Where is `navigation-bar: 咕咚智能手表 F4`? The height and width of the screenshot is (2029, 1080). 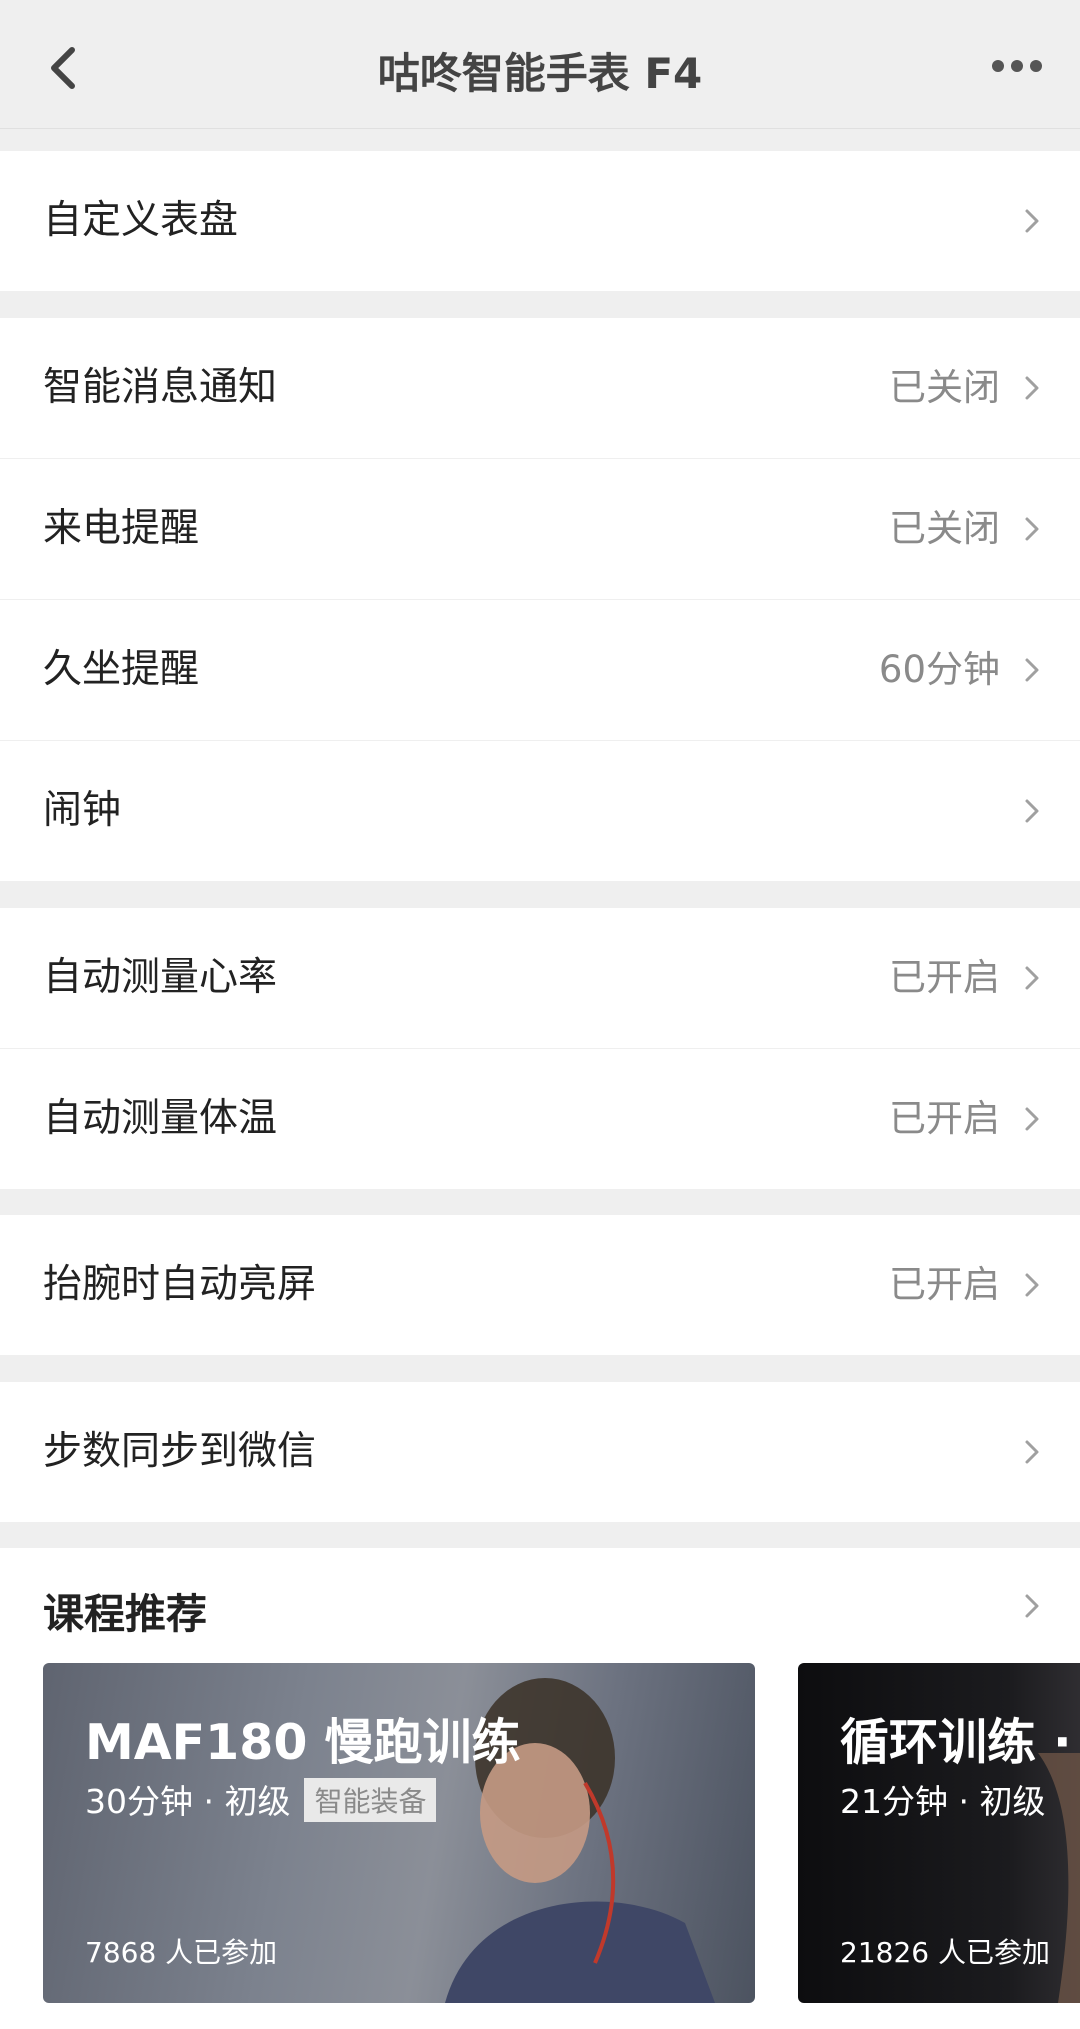 navigation-bar: 咕咚智能手表 F4 is located at coordinates (540, 64).